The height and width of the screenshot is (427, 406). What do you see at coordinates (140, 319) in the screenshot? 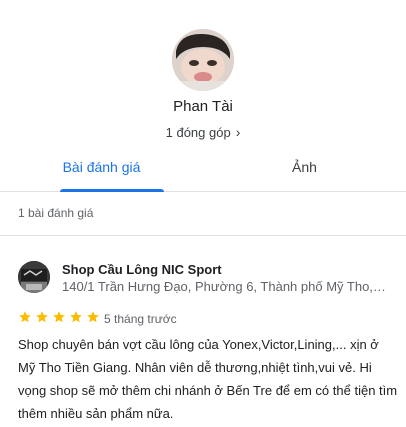
I see `review-time: 5 tháng trước` at bounding box center [140, 319].